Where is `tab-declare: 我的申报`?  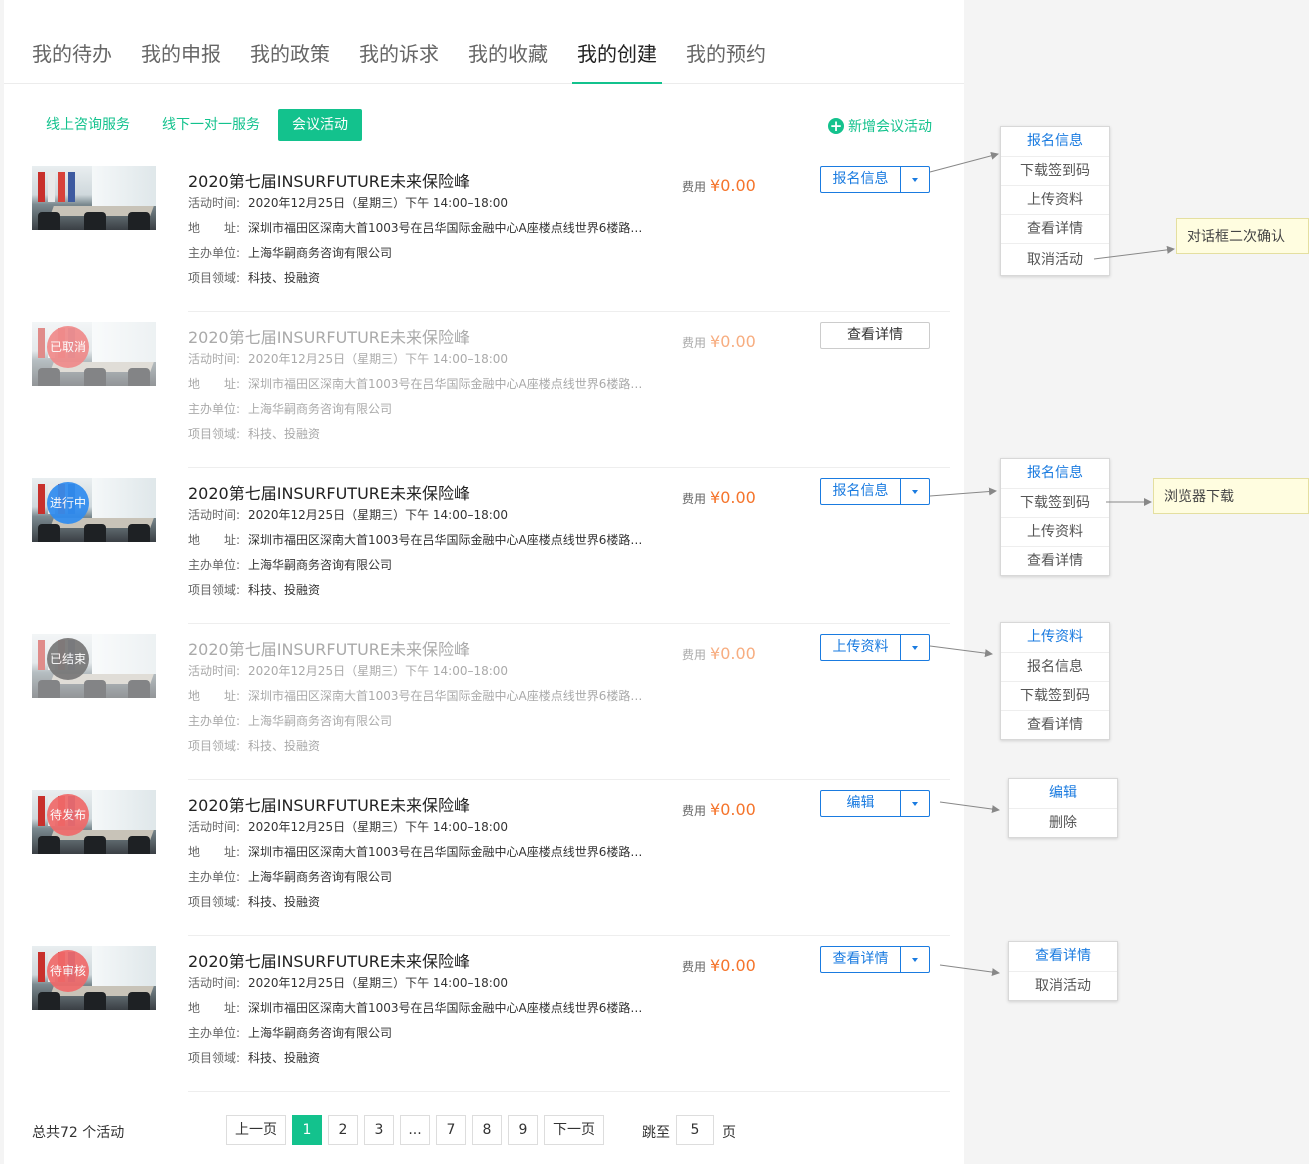
tab-declare: 我的申报 is located at coordinates (181, 52).